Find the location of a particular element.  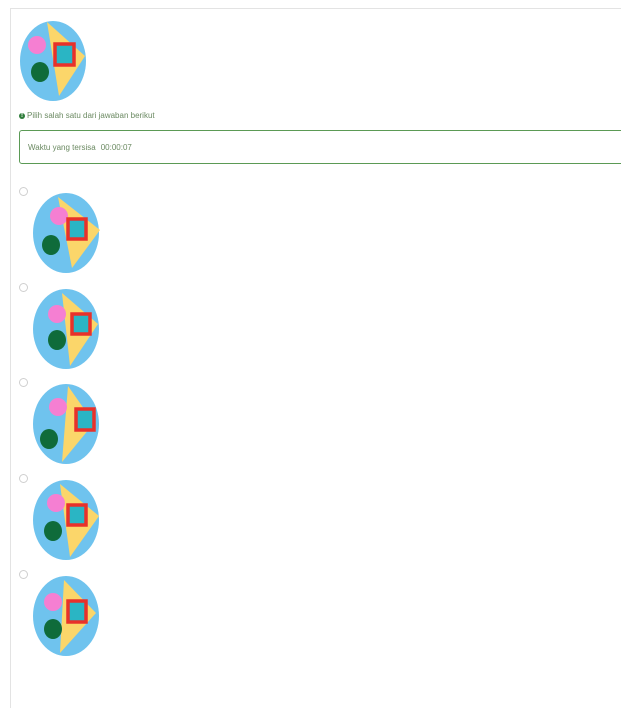

info-icon: ! is located at coordinates (22, 115).